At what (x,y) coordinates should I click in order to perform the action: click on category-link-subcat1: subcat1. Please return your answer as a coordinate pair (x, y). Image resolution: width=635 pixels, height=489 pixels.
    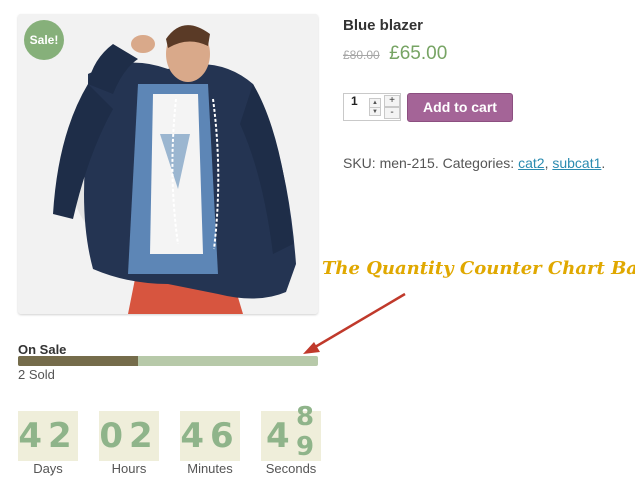
    Looking at the image, I should click on (576, 163).